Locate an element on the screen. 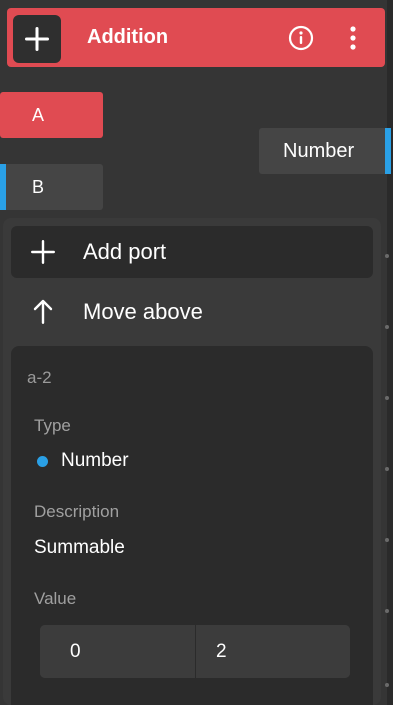 This screenshot has height=705, width=393. add-node-button is located at coordinates (37, 39).